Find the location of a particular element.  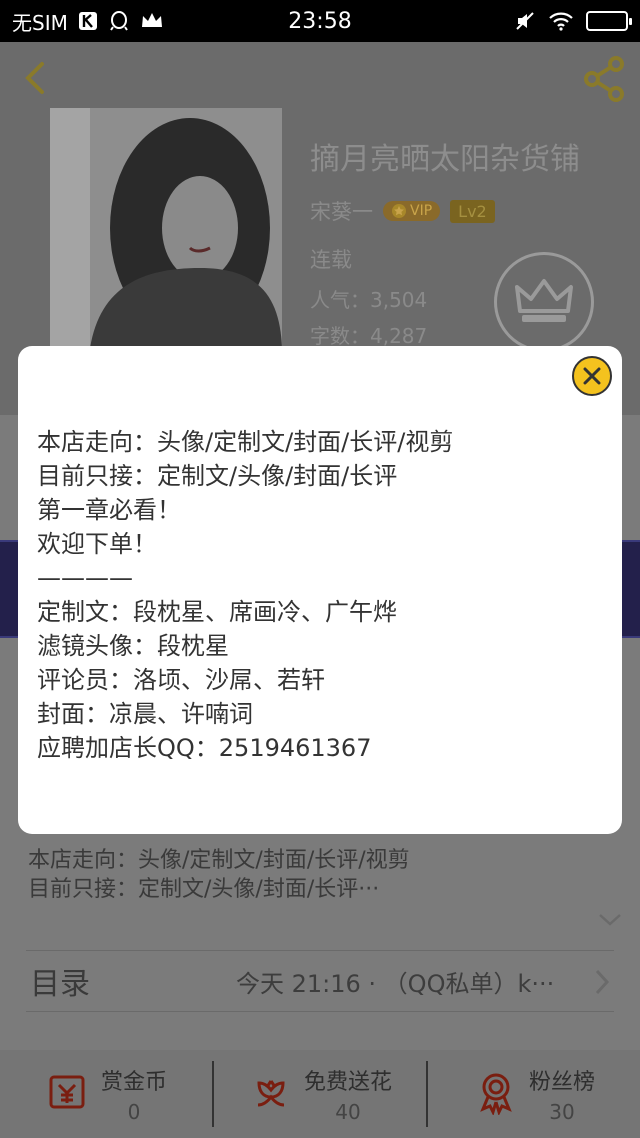

modal-line: 封面：凉晨、许喃词 is located at coordinates (145, 714).